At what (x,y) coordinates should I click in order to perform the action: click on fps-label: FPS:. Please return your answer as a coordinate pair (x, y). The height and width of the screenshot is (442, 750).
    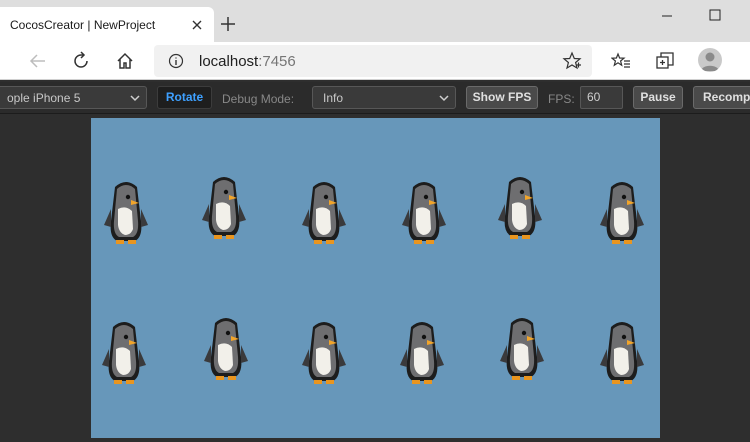
    Looking at the image, I should click on (561, 99).